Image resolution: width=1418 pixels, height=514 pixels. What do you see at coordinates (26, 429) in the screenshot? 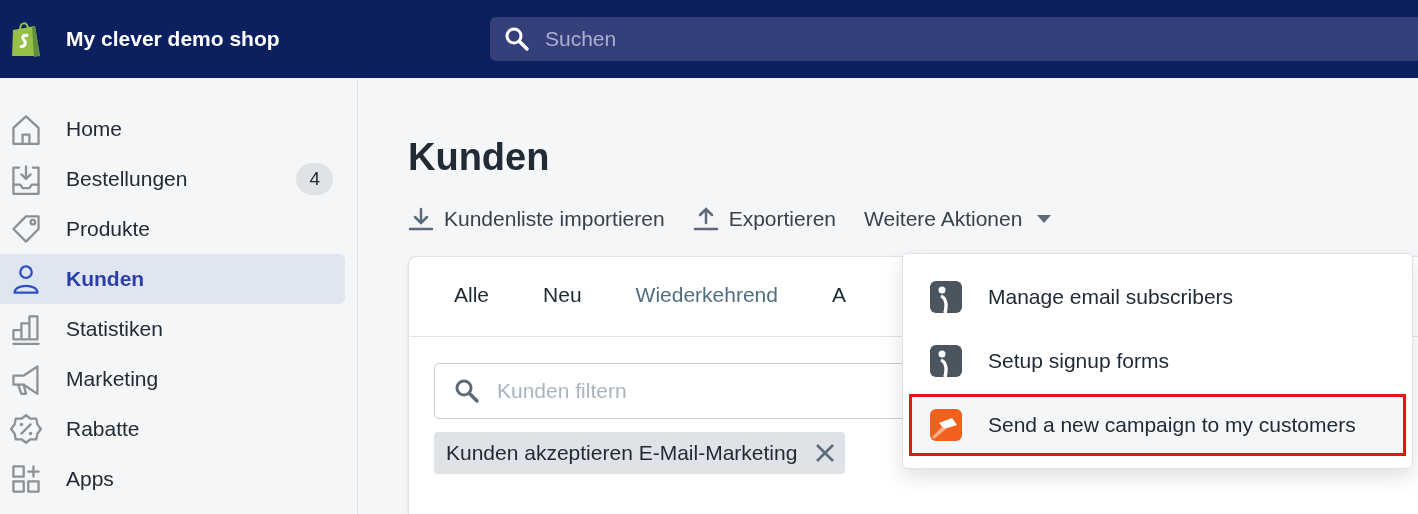
I see `percent-badge-icon` at bounding box center [26, 429].